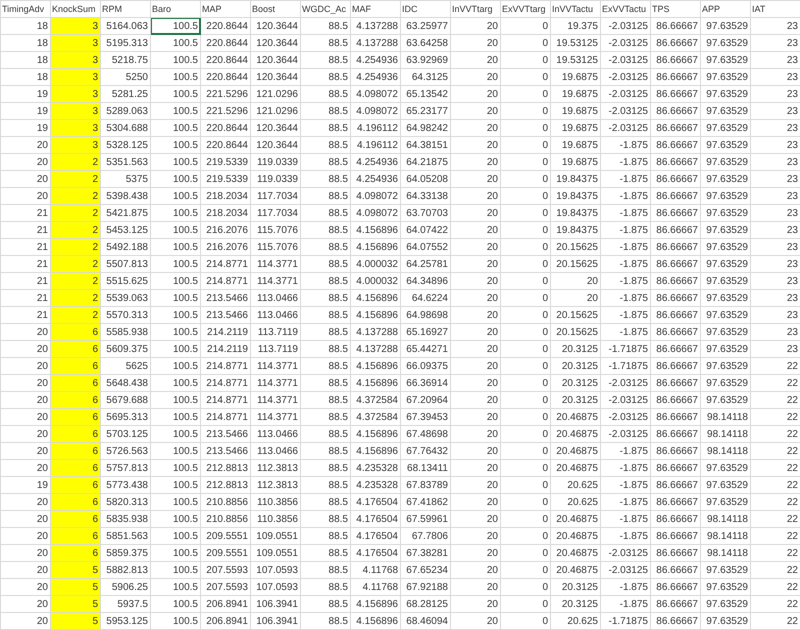  What do you see at coordinates (275, 179) in the screenshot?
I see `table-cell: 119.0339` at bounding box center [275, 179].